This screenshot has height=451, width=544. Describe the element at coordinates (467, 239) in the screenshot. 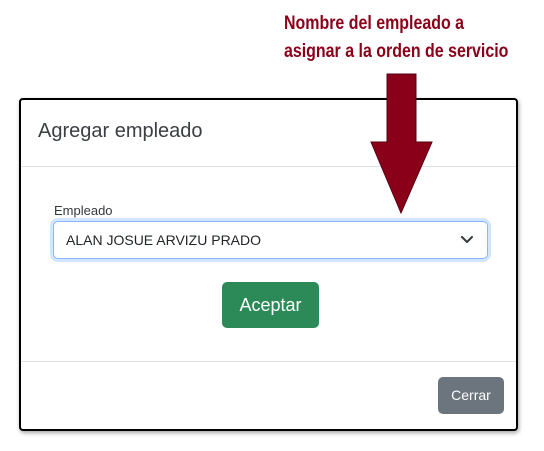

I see `chevron-down-icon` at that location.